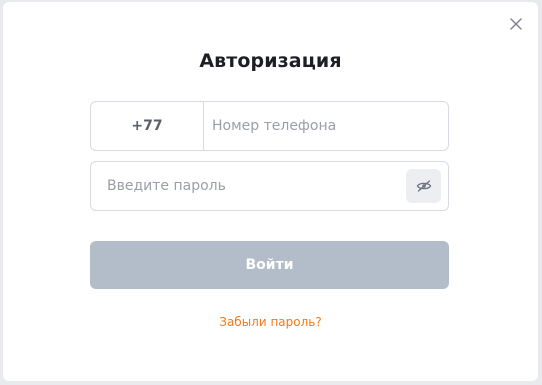 Image resolution: width=542 pixels, height=385 pixels. Describe the element at coordinates (326, 126) in the screenshot. I see `phone-input` at that location.